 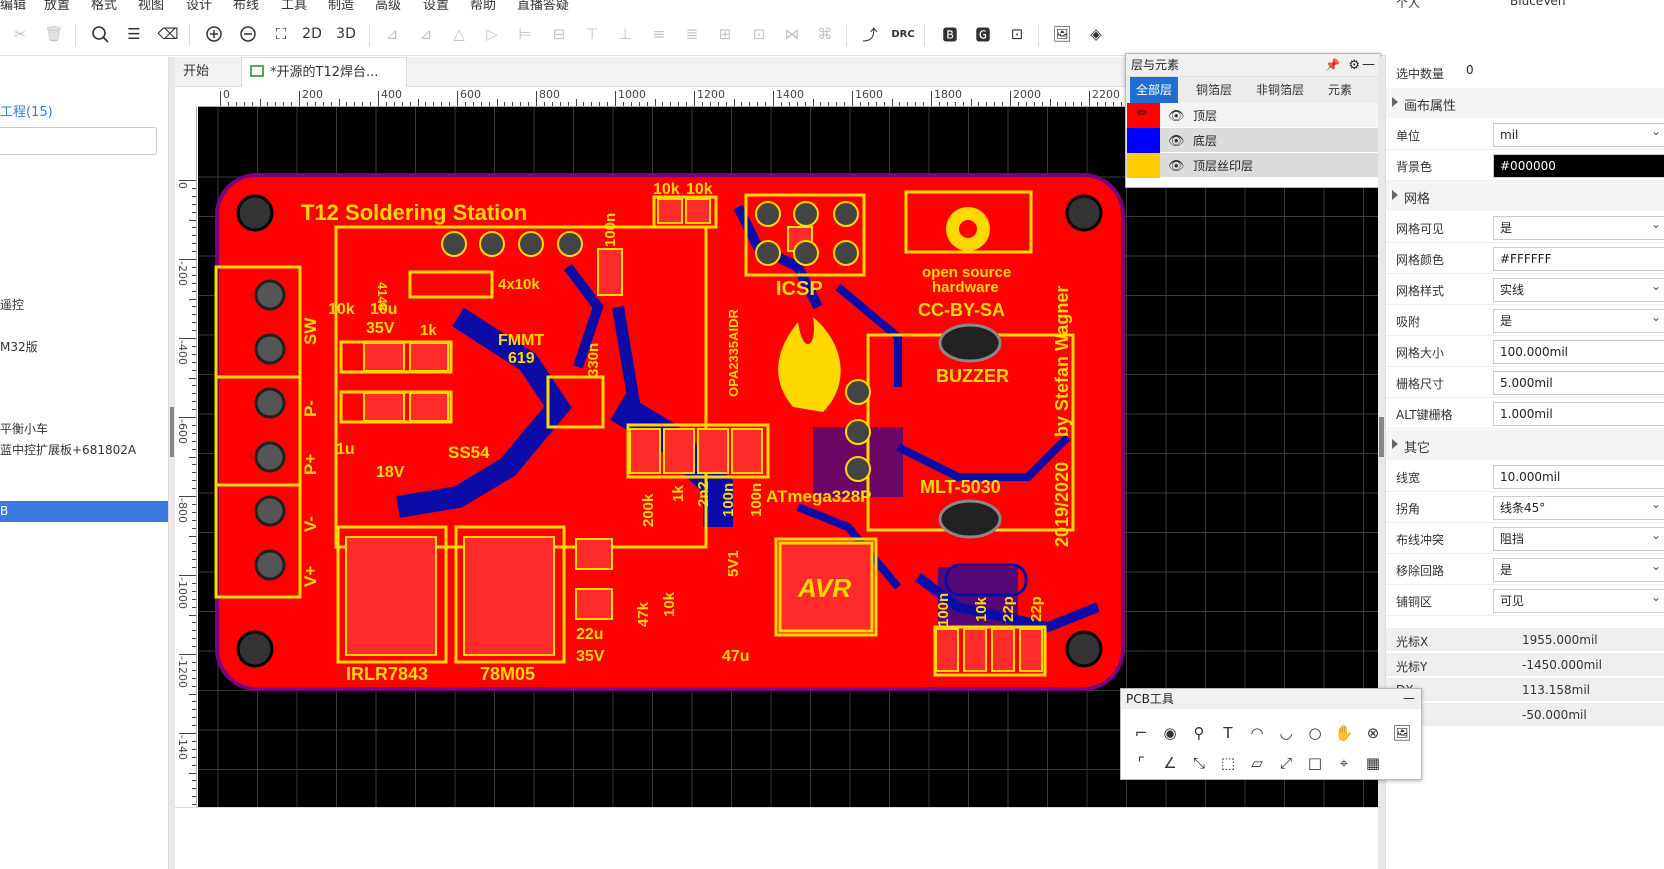 What do you see at coordinates (1373, 763) in the screenshot?
I see `measure-icon: ▦` at bounding box center [1373, 763].